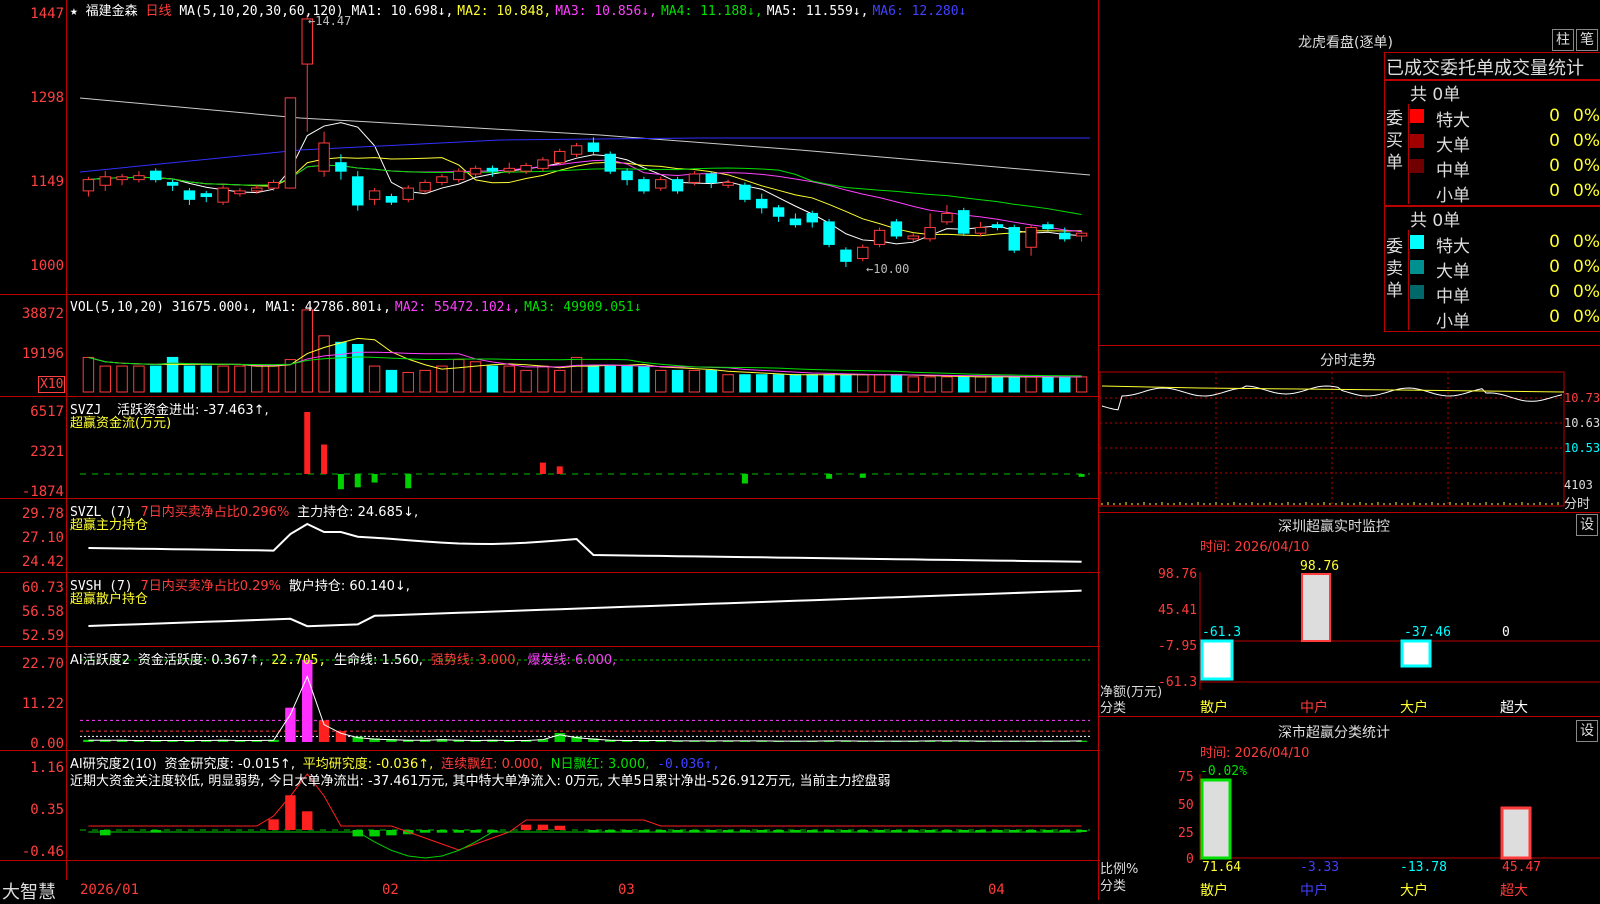 The height and width of the screenshot is (904, 1600). Describe the element at coordinates (1408, 280) in the screenshot. I see `sell-side-divider` at that location.